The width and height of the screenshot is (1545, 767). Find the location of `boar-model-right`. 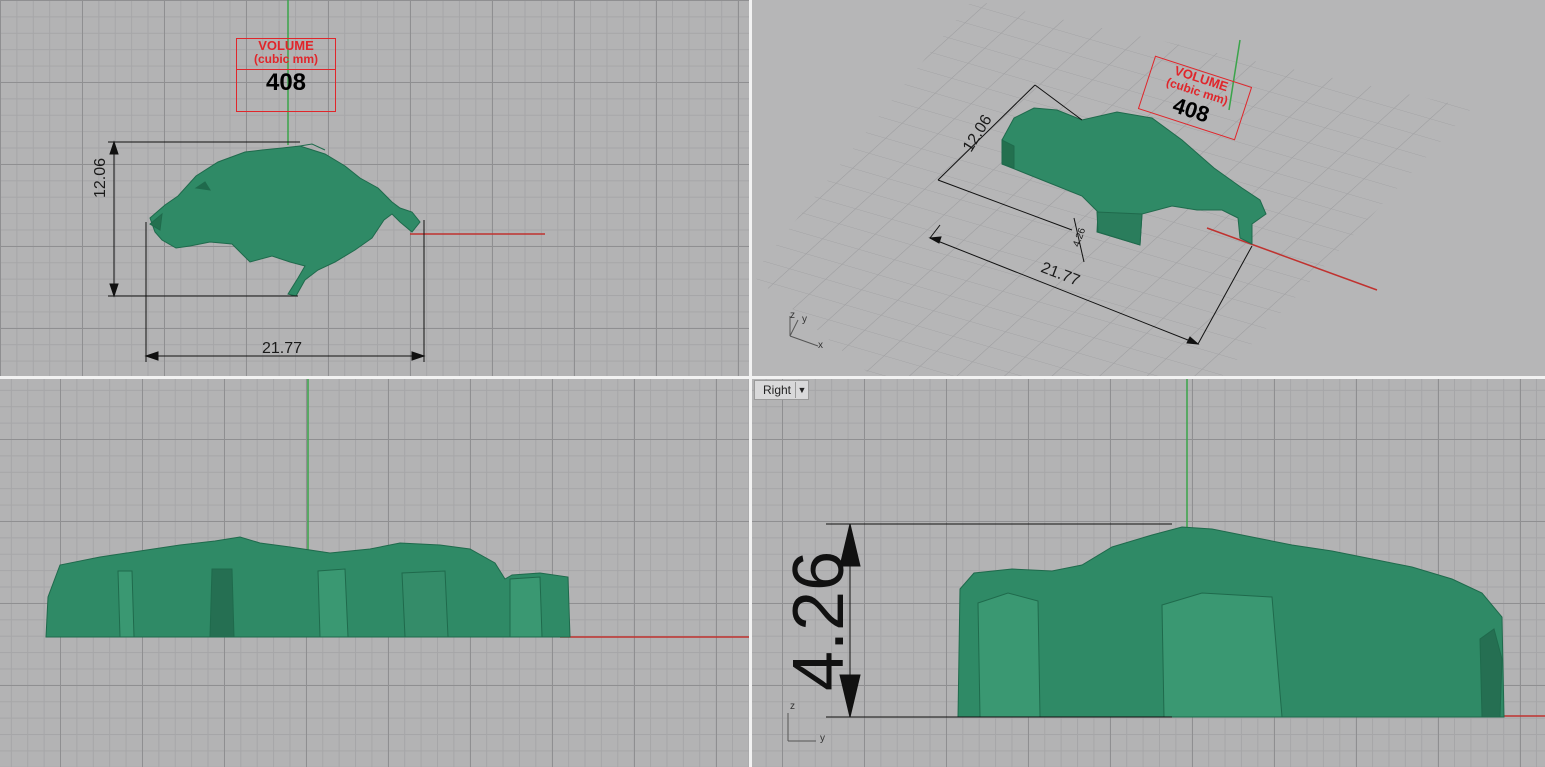

boar-model-right is located at coordinates (1231, 622).